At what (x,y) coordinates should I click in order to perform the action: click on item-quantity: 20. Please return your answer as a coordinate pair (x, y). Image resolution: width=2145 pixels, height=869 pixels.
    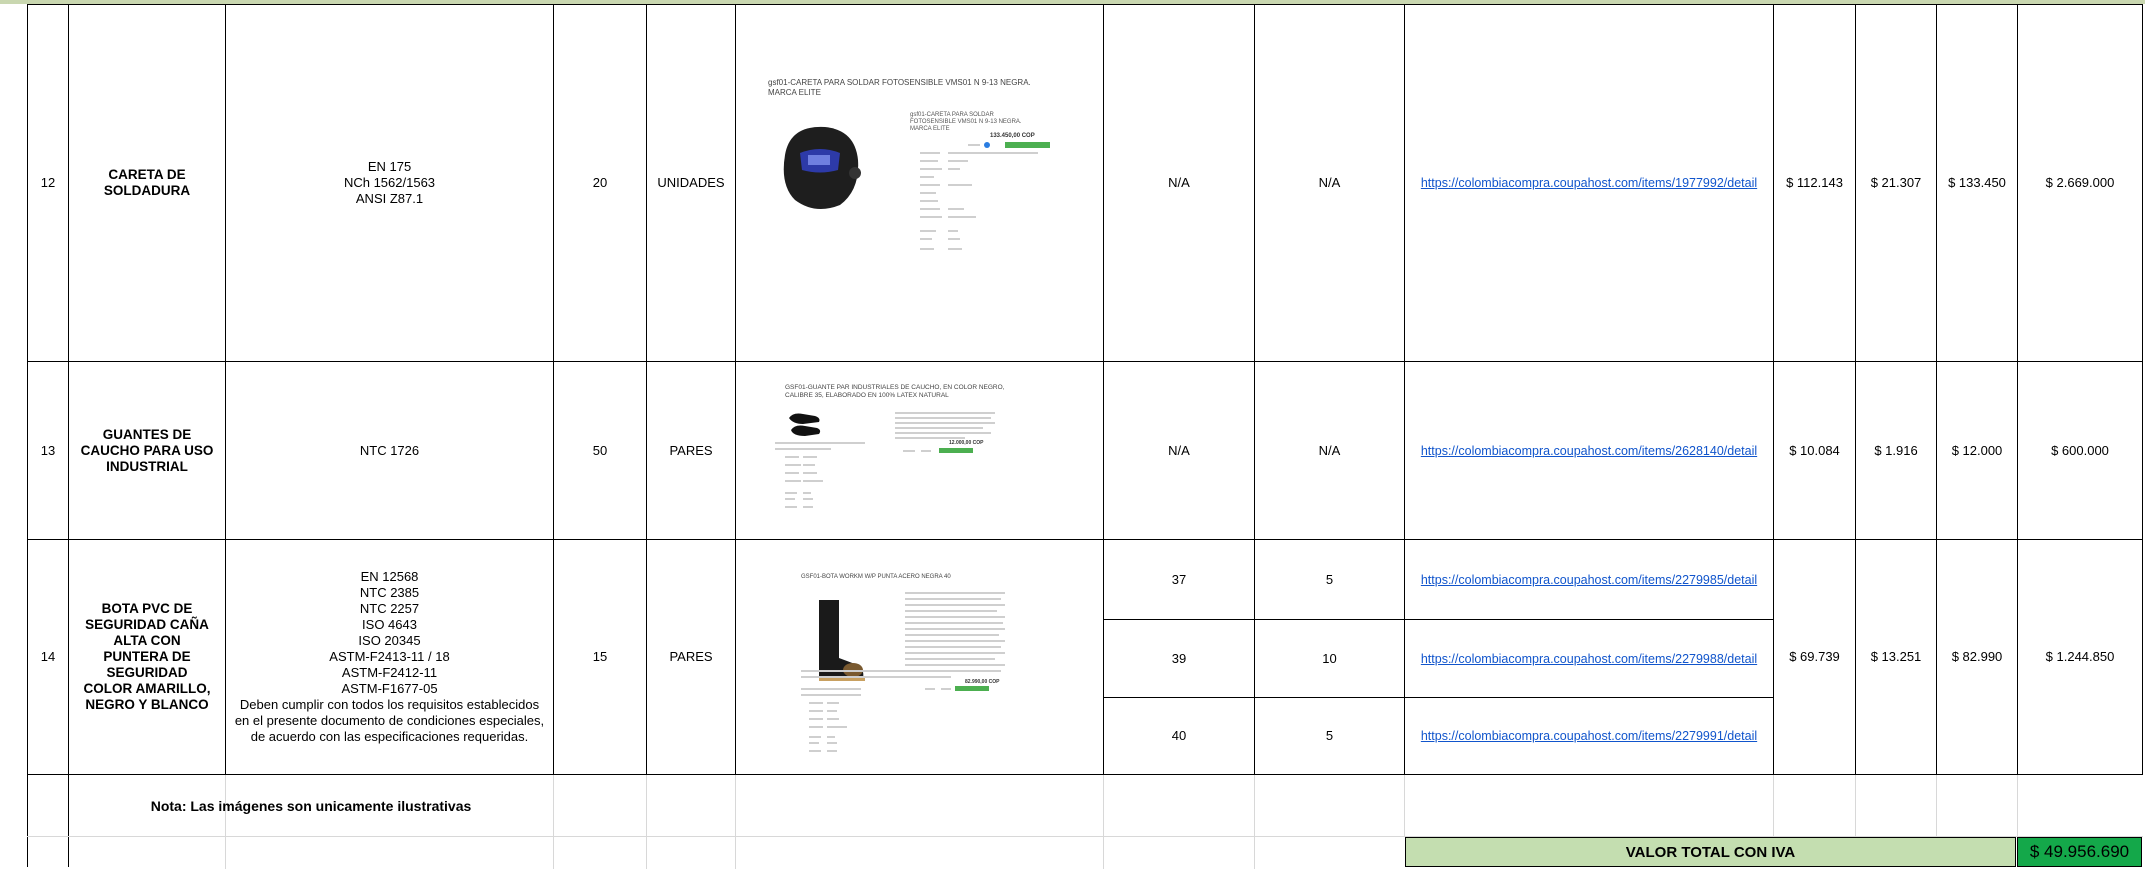
    Looking at the image, I should click on (600, 182).